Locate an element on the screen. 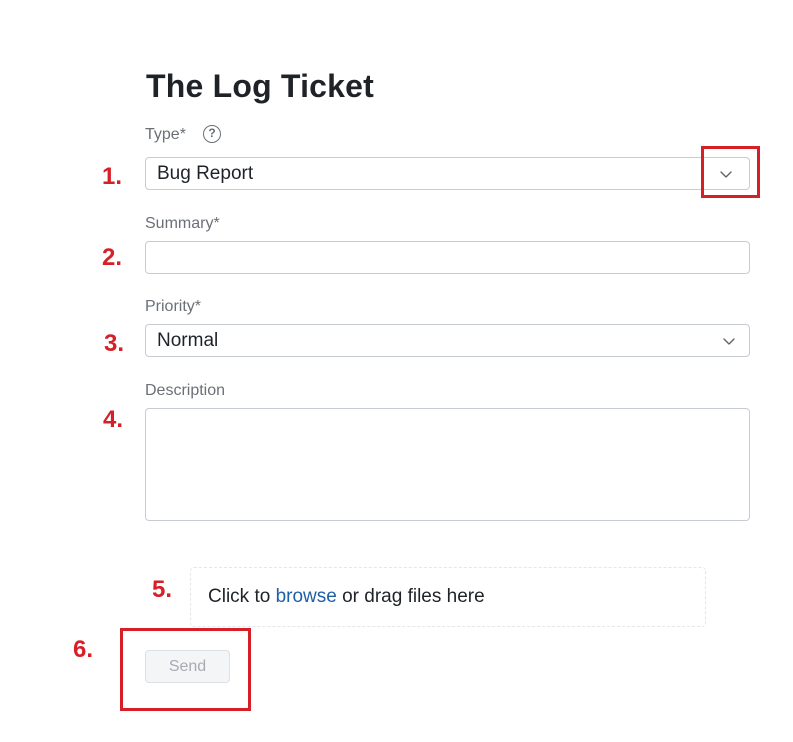 The image size is (793, 742). step-number-6: 6. is located at coordinates (83, 649).